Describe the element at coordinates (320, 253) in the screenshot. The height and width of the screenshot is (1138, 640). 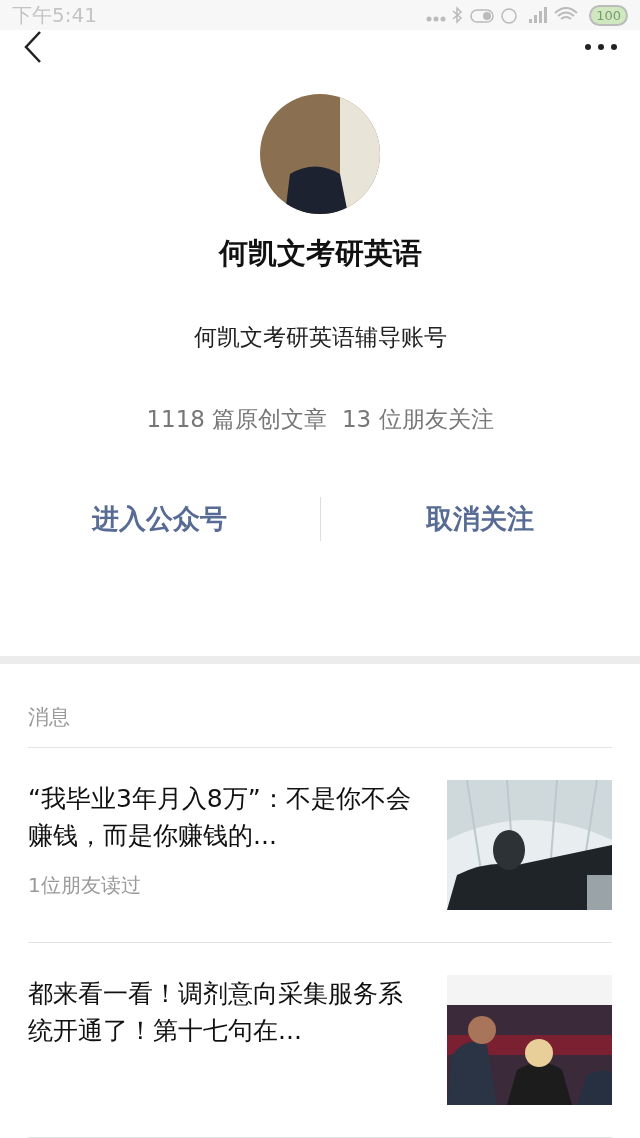
I see `account-name: 何凯文考研英语` at that location.